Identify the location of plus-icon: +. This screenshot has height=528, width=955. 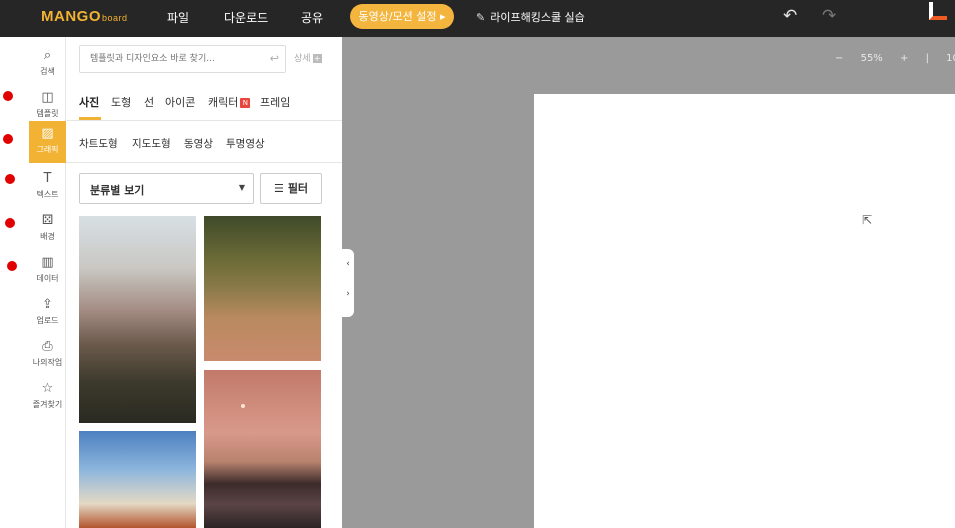
(317, 58).